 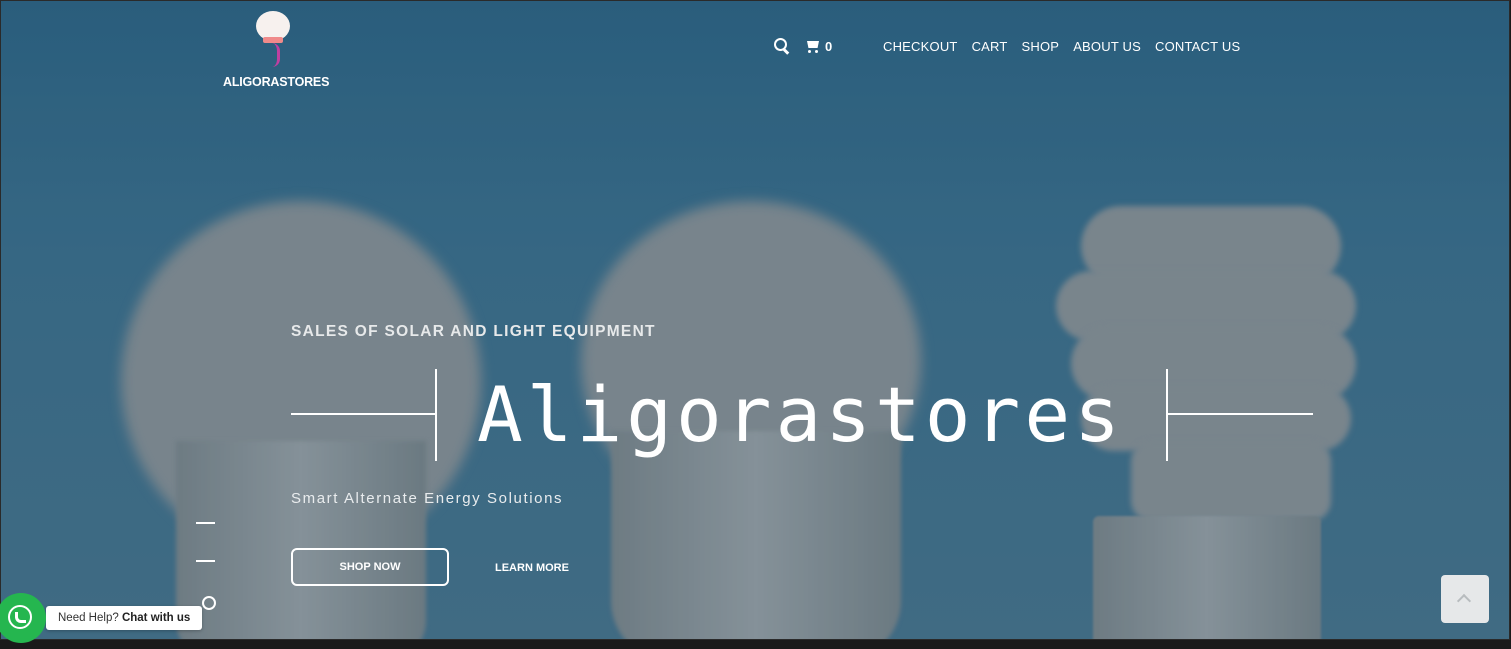 What do you see at coordinates (920, 46) in the screenshot?
I see `nav-checkout: CHECKOUT` at bounding box center [920, 46].